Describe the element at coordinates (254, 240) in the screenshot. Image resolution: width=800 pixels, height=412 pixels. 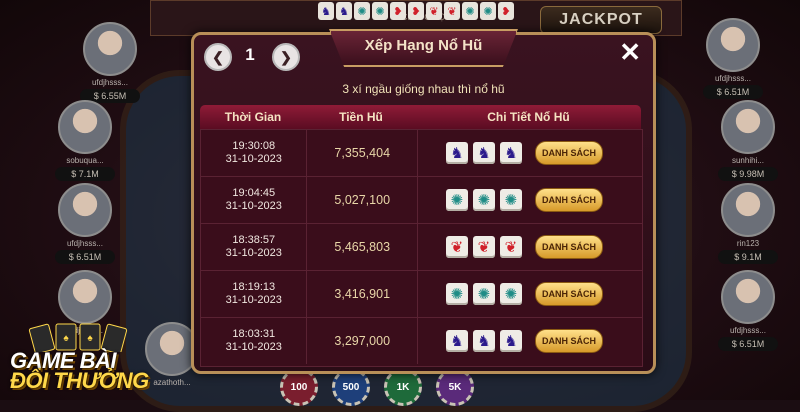
I see `time-value: 18:38:57` at that location.